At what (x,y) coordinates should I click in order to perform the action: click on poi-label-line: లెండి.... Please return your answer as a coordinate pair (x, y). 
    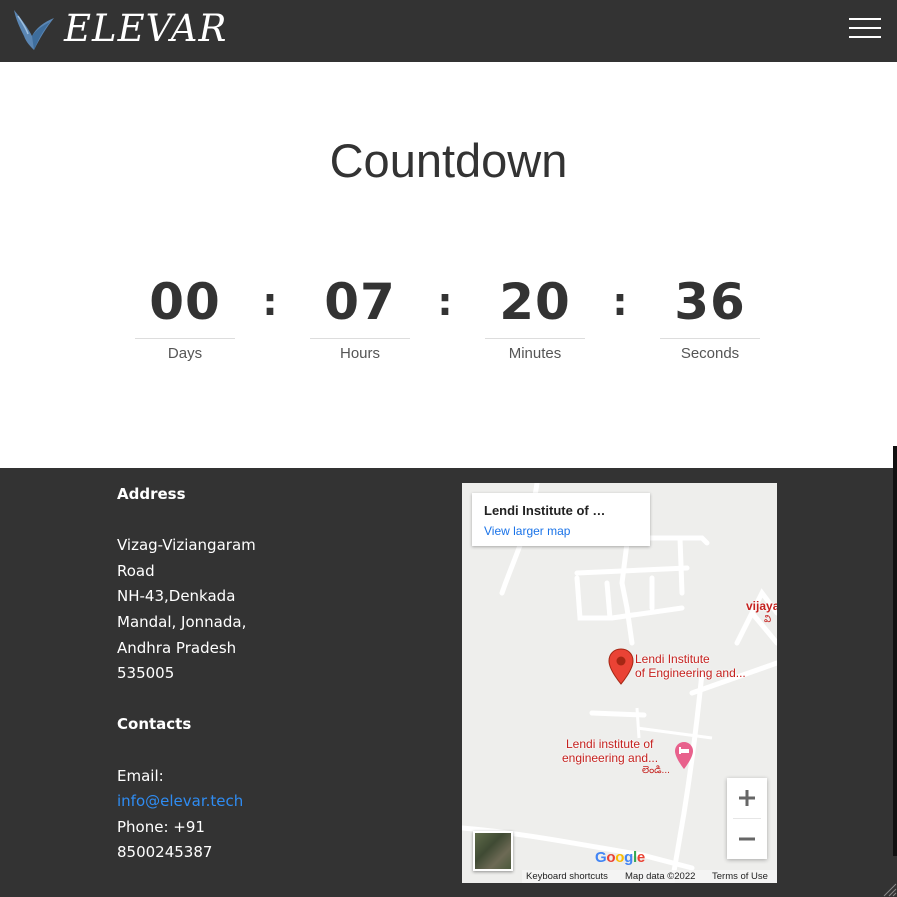
    Looking at the image, I should click on (656, 770).